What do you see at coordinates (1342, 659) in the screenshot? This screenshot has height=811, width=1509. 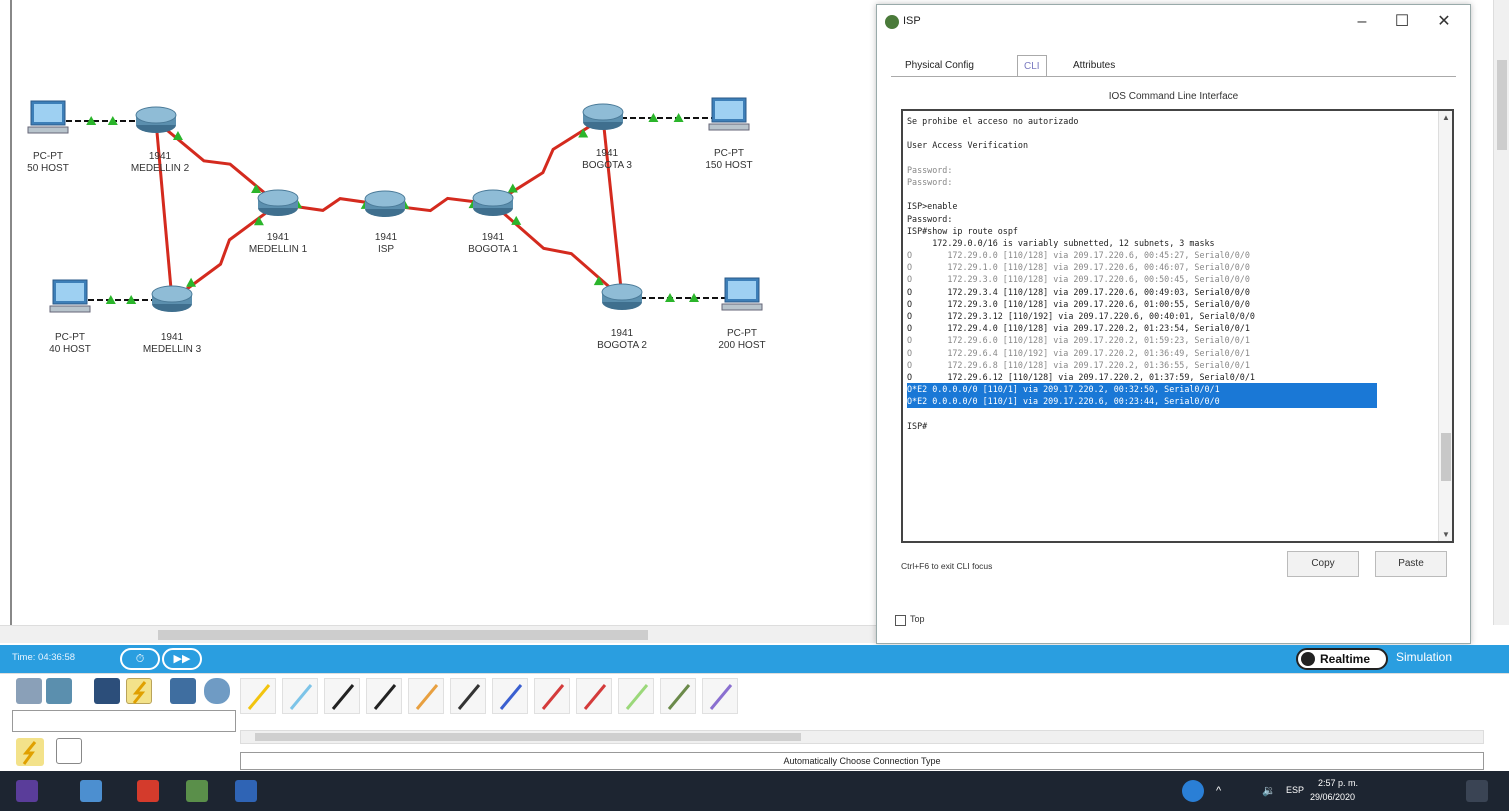 I see `realtime-mode-button: Realtime` at bounding box center [1342, 659].